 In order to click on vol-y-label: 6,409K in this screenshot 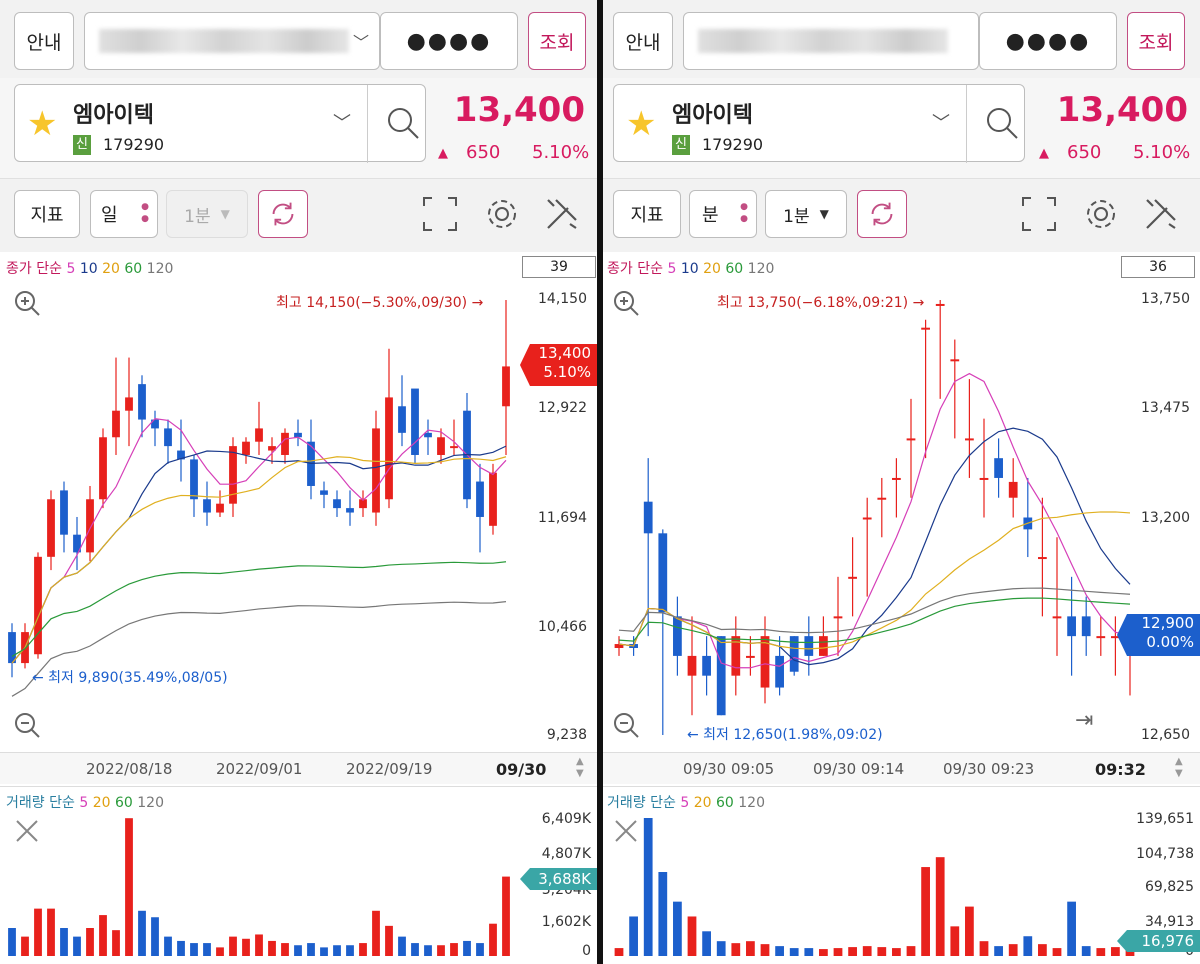, I will do `click(566, 819)`.